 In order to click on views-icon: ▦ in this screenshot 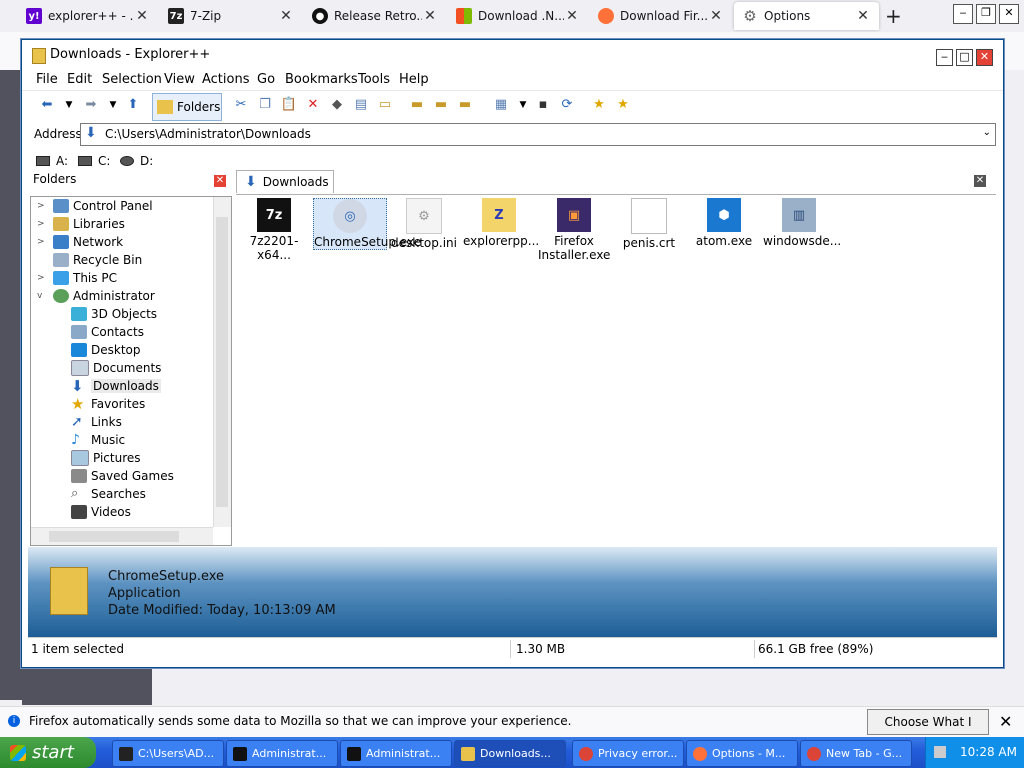, I will do `click(501, 105)`.